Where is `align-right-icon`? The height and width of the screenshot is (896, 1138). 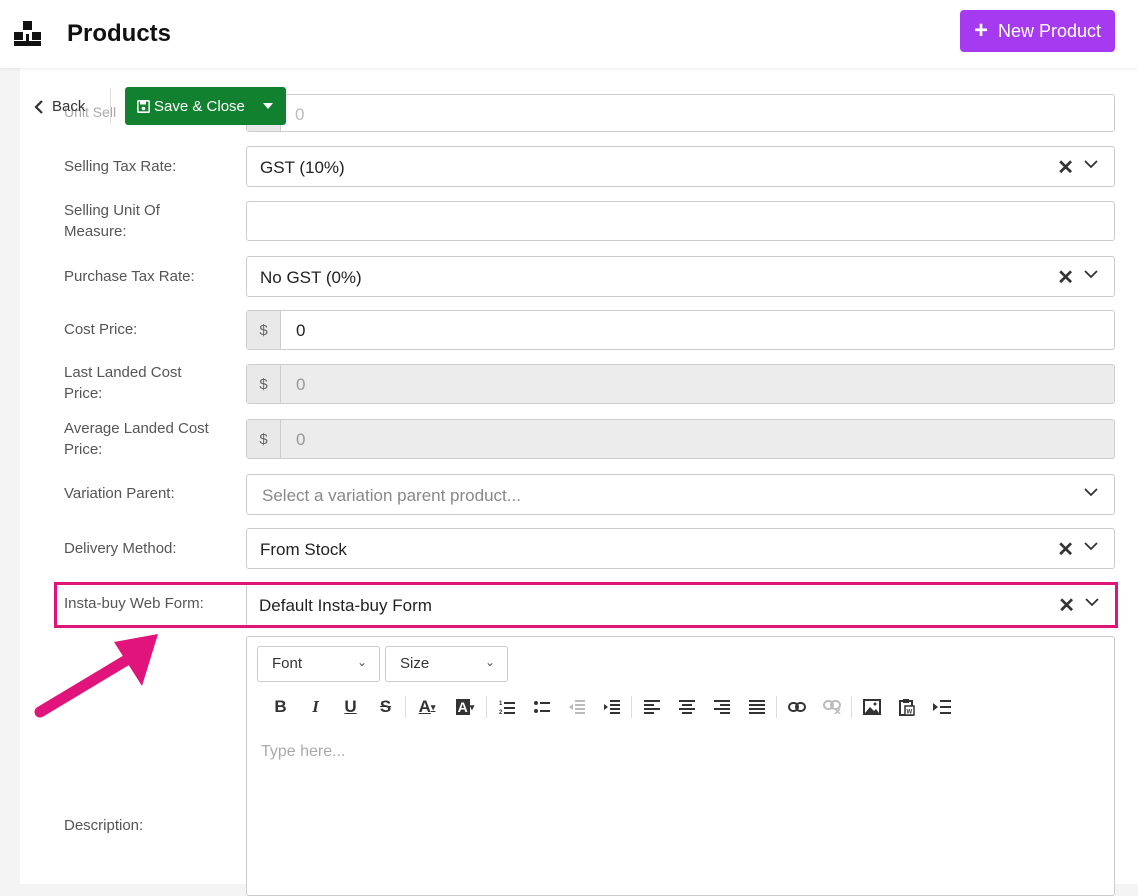 align-right-icon is located at coordinates (721, 707).